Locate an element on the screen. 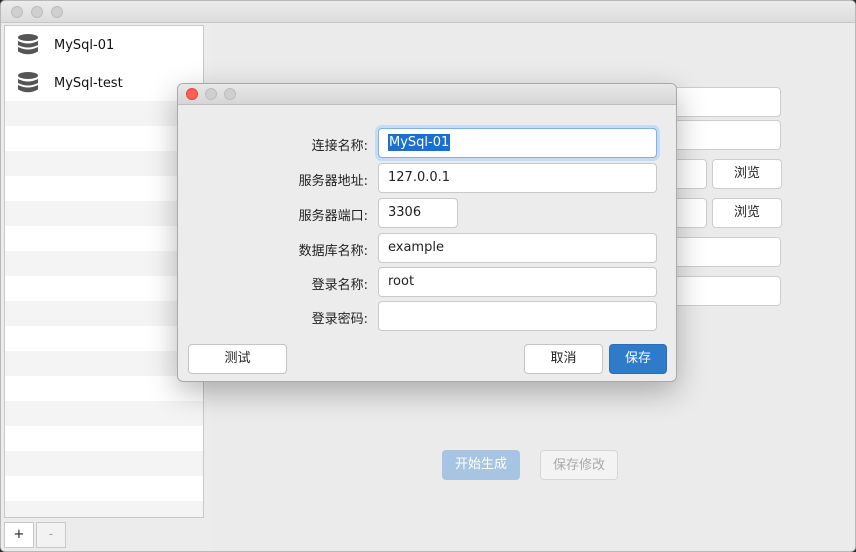 The image size is (856, 552). connection-name: MySql-test is located at coordinates (88, 83).